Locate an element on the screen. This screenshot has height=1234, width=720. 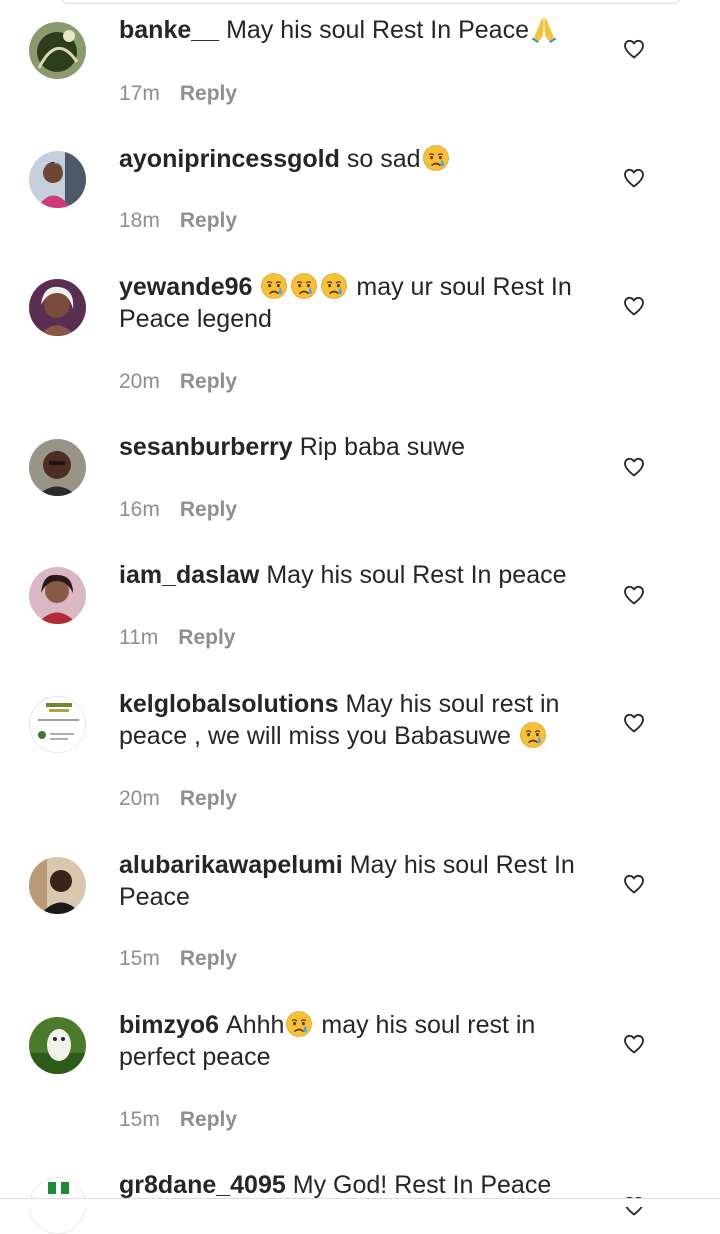
comment-body: May his soul Rest In peace is located at coordinates (416, 575).